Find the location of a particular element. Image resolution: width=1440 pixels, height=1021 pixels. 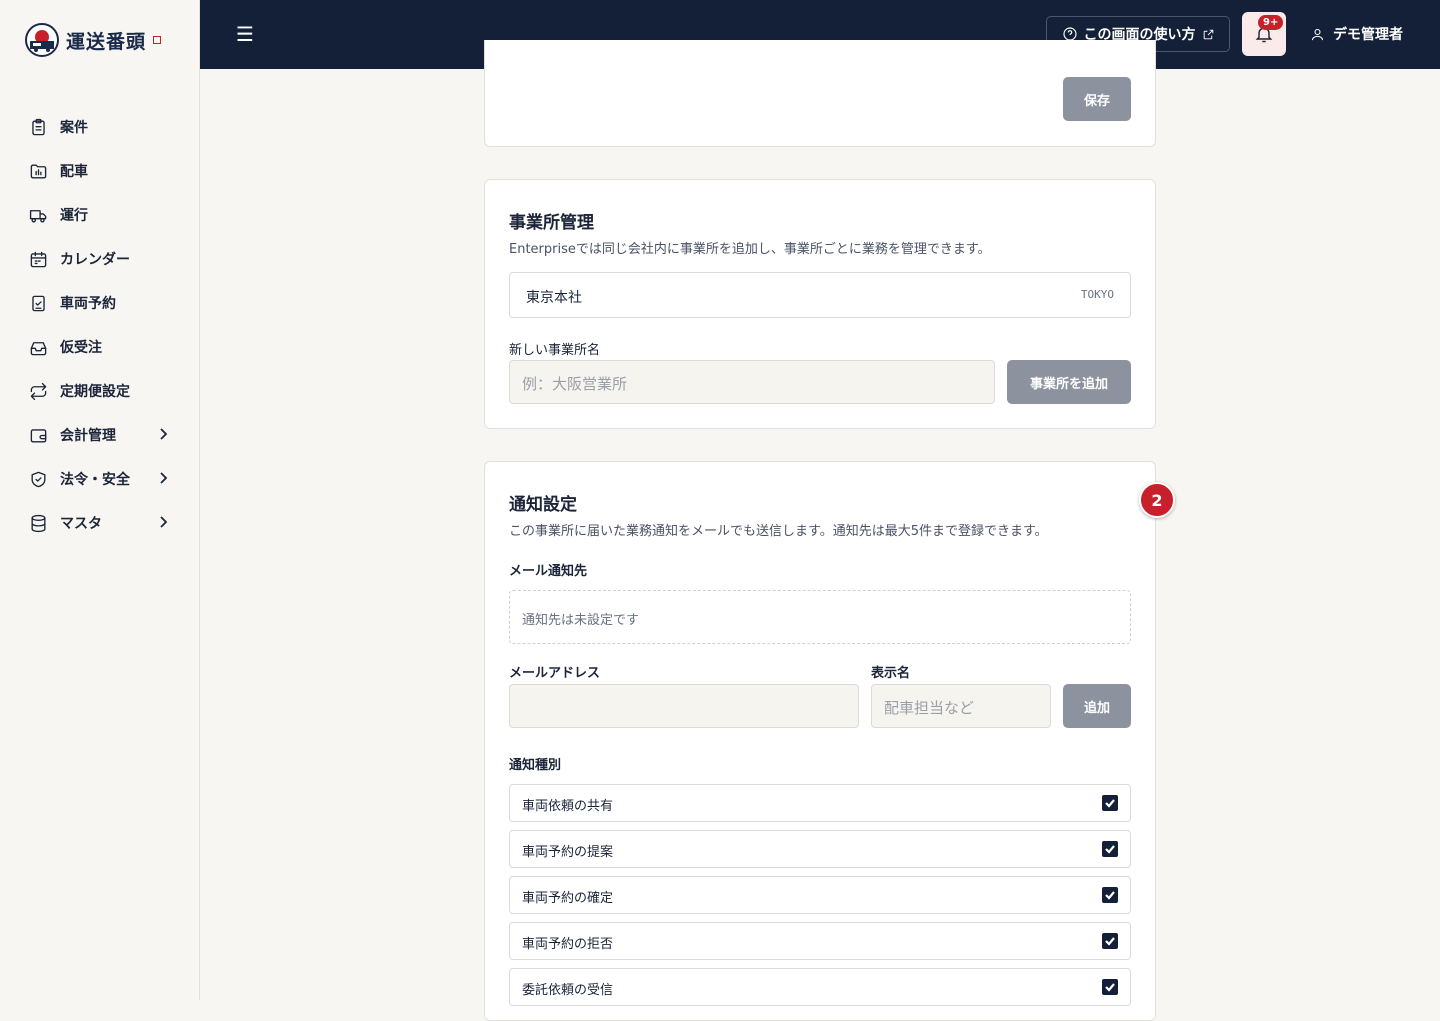

user-name: デモ管理者 is located at coordinates (1368, 35).